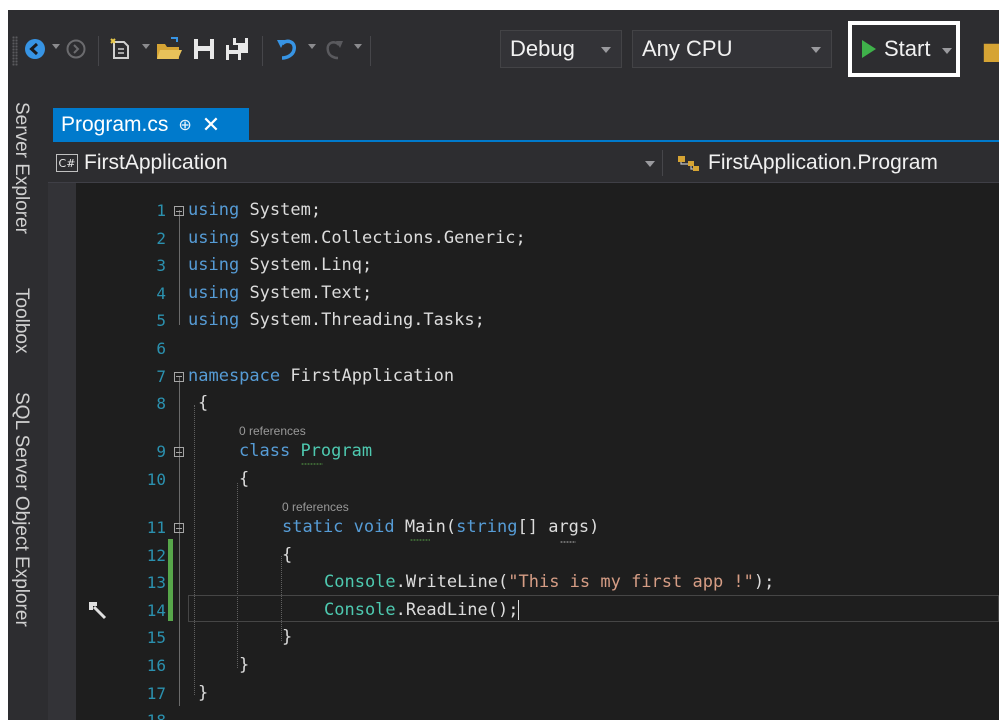  I want to click on tab-program-cs: Program.cs ⊕ ✕, so click(151, 125).